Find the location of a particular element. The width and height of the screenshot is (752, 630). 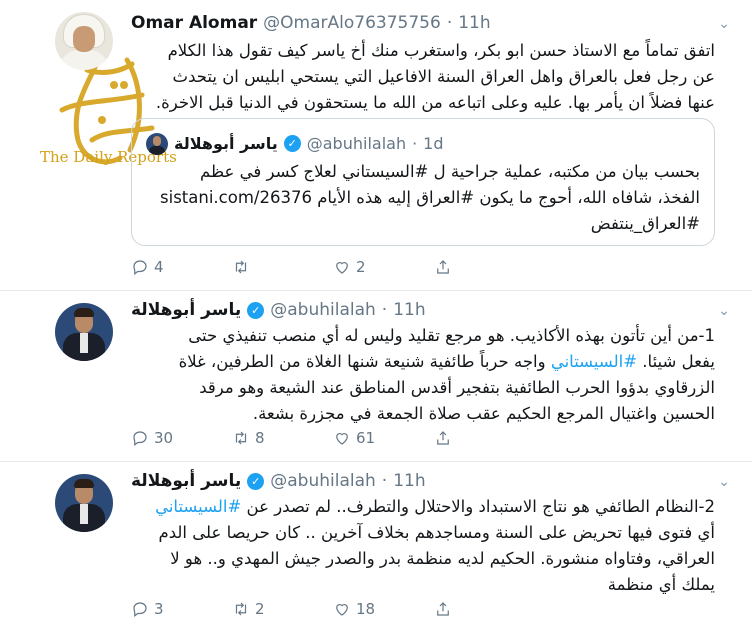

tweet-header: Omar Alomar @OmarAlo76375756 · 11h is located at coordinates (311, 23).